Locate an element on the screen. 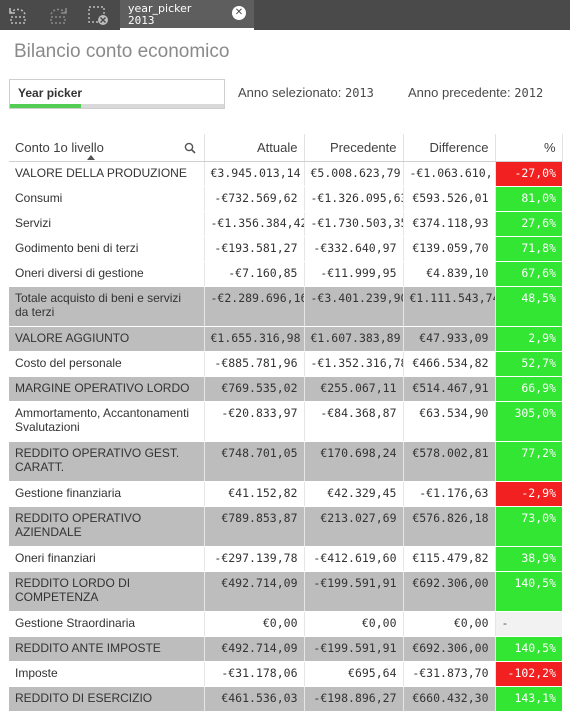  cell-precedente: -€332.640,97 is located at coordinates (354, 249).